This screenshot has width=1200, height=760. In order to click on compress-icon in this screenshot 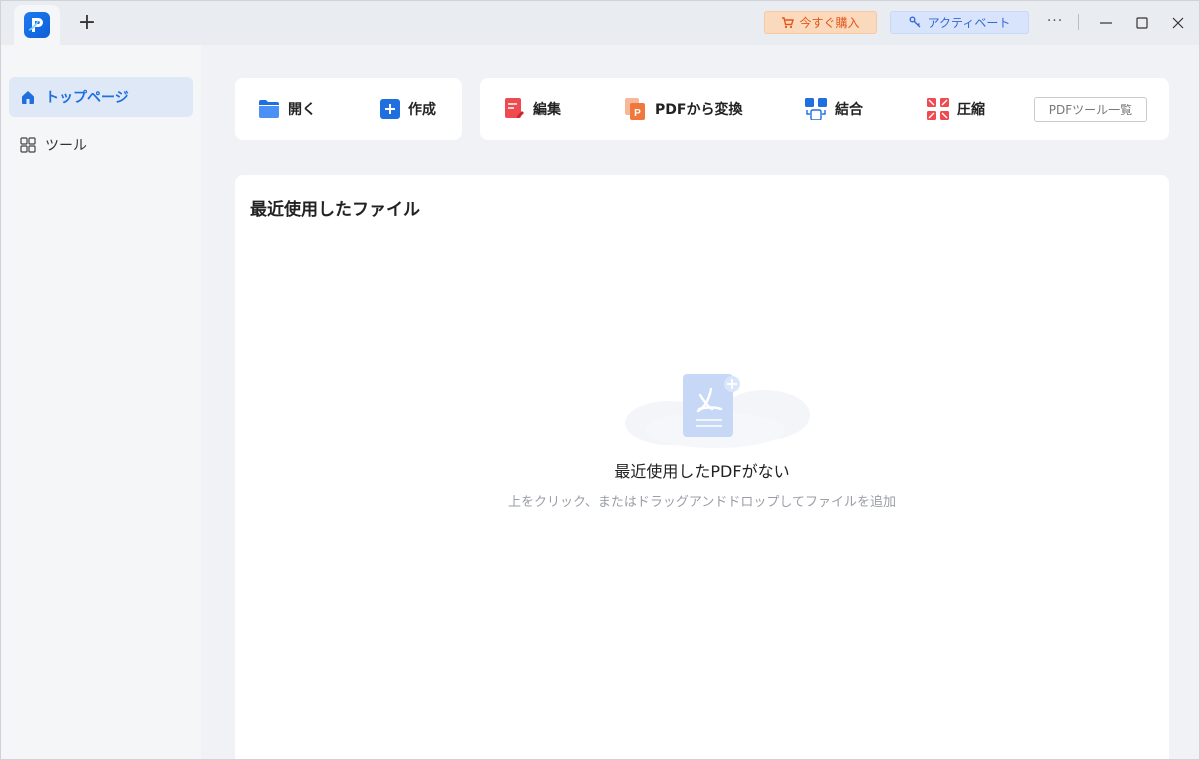, I will do `click(938, 109)`.